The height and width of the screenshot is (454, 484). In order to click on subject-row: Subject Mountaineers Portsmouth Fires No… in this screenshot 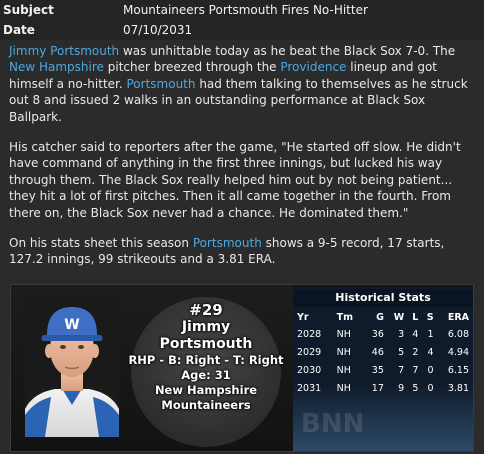, I will do `click(242, 10)`.